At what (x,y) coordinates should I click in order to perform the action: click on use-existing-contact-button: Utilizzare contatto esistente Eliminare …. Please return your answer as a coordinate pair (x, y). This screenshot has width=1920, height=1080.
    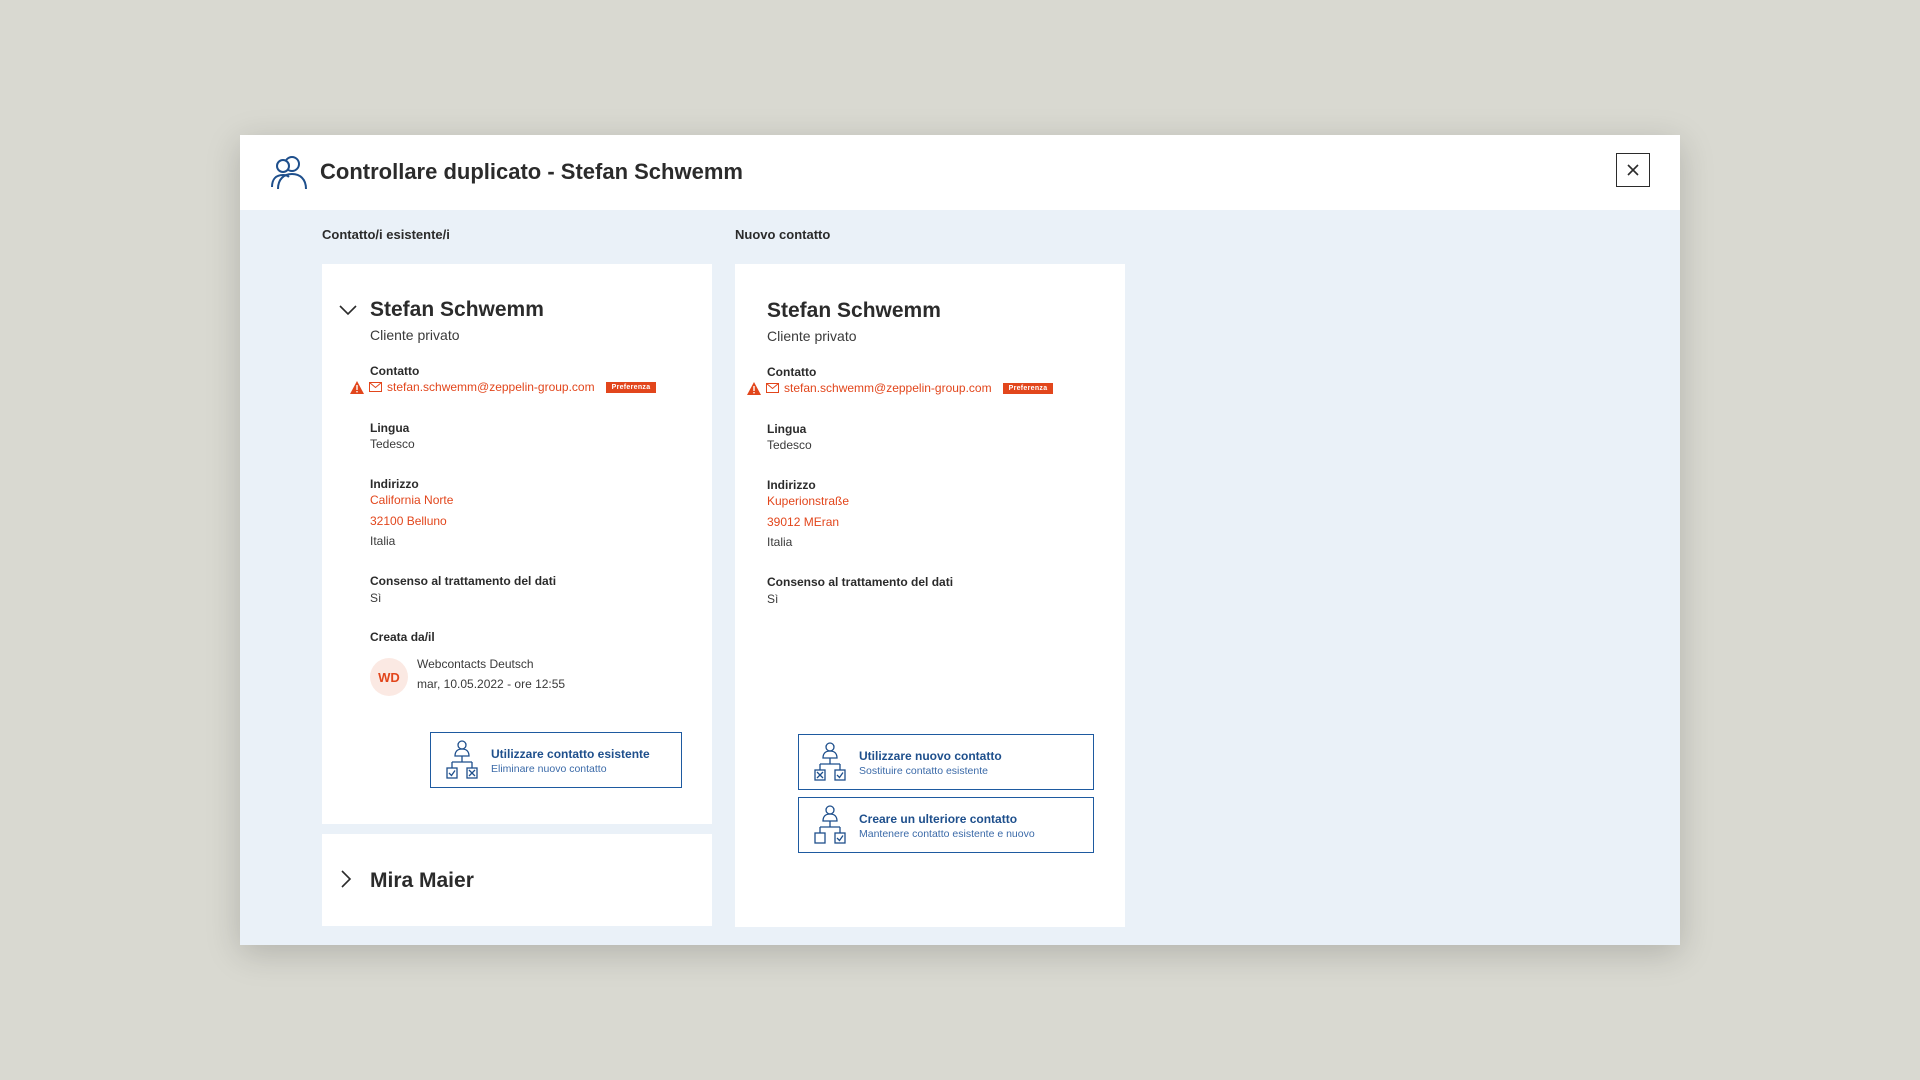
    Looking at the image, I should click on (556, 760).